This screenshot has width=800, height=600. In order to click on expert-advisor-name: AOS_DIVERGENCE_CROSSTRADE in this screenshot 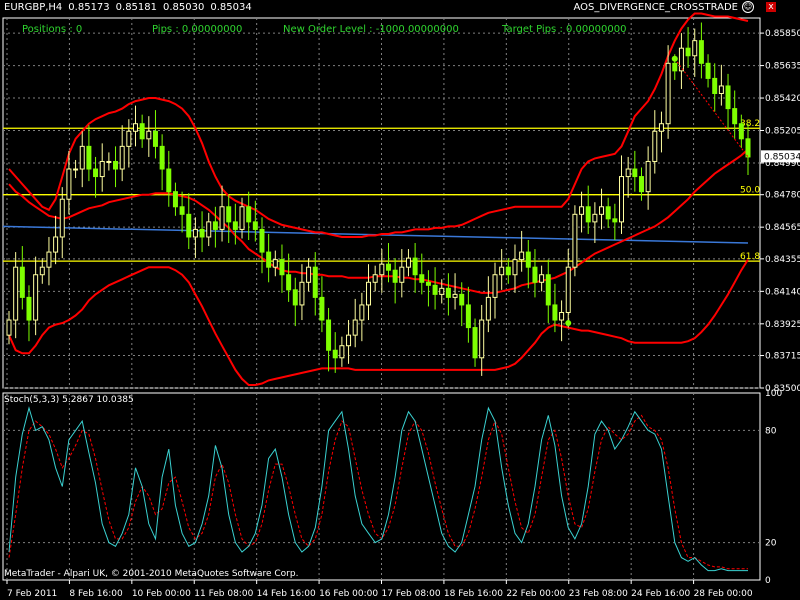, I will do `click(656, 7)`.